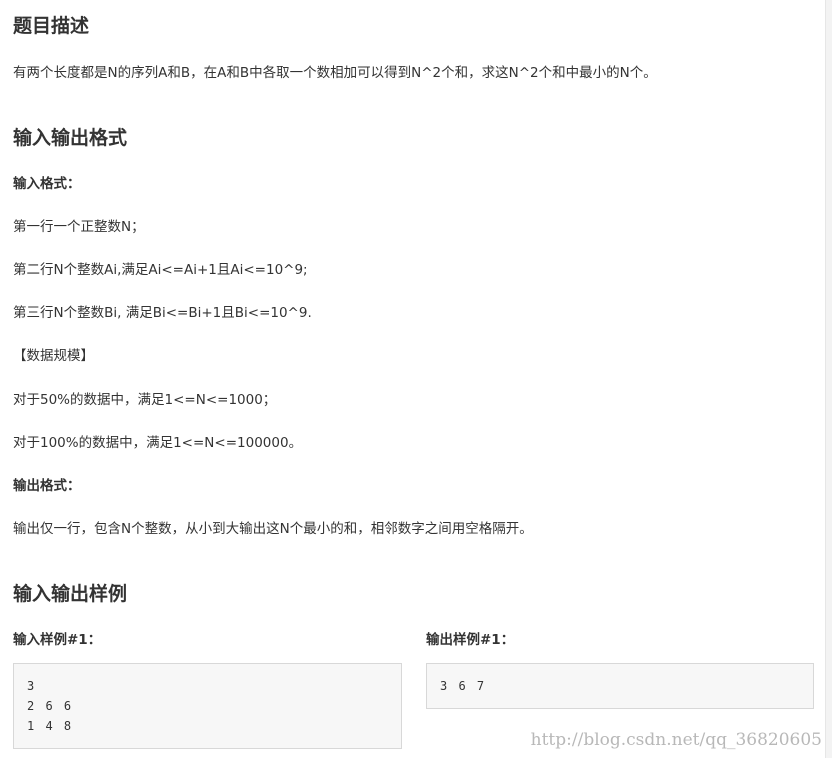 The width and height of the screenshot is (832, 758). Describe the element at coordinates (145, 400) in the screenshot. I see `data-scale-line-1: 对于50%的数据中，满足1<=N<=1000；` at that location.